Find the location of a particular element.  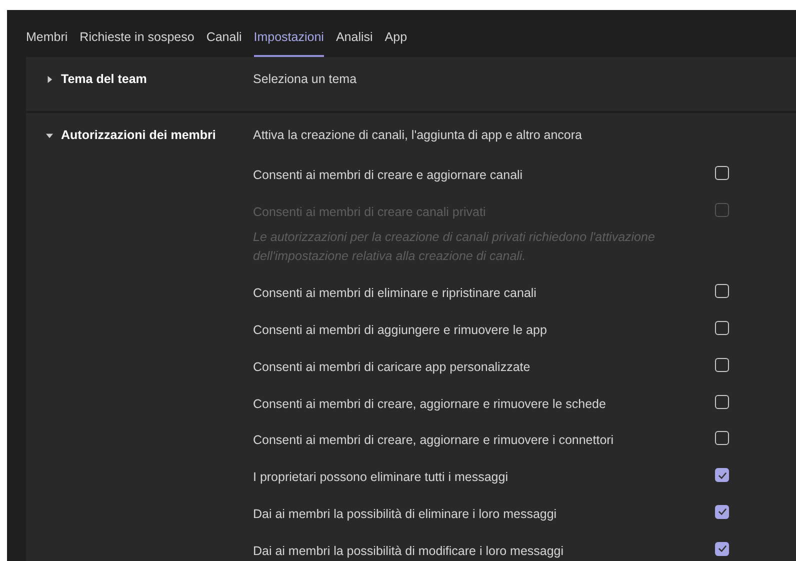

option-label: Consenti ai membri di creare, aggiornare e rimuovere le schede is located at coordinates (429, 403).